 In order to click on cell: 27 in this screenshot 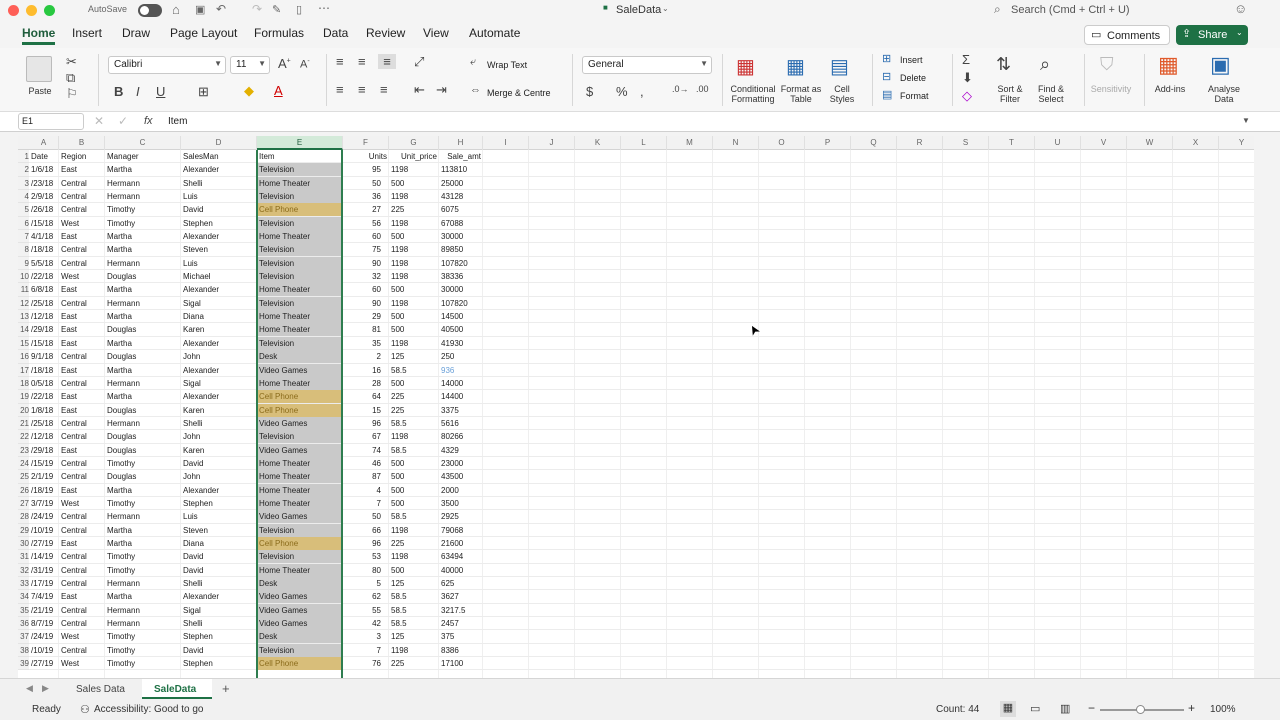, I will do `click(363, 209)`.